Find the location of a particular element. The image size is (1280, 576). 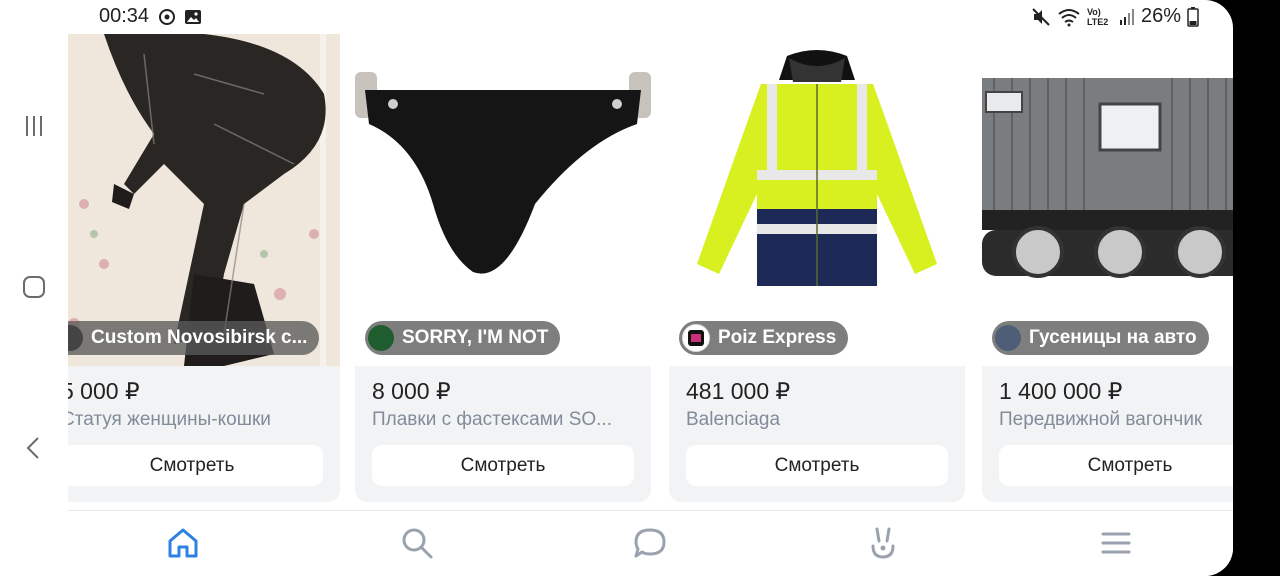

tab-clips is located at coordinates (883, 543).